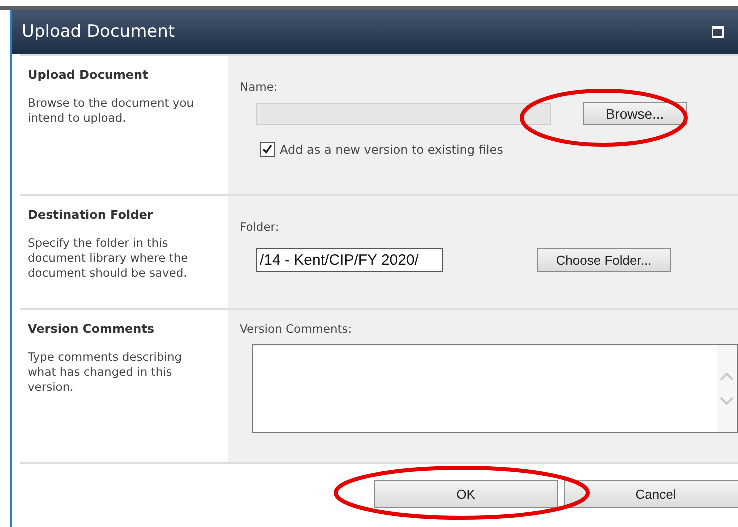 The width and height of the screenshot is (738, 527). What do you see at coordinates (259, 87) in the screenshot?
I see `field-label: Name:` at bounding box center [259, 87].